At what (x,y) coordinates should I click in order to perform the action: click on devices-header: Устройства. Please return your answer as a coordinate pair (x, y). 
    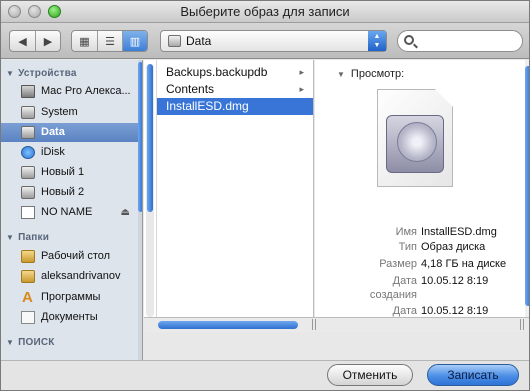
    Looking at the image, I should click on (41, 73).